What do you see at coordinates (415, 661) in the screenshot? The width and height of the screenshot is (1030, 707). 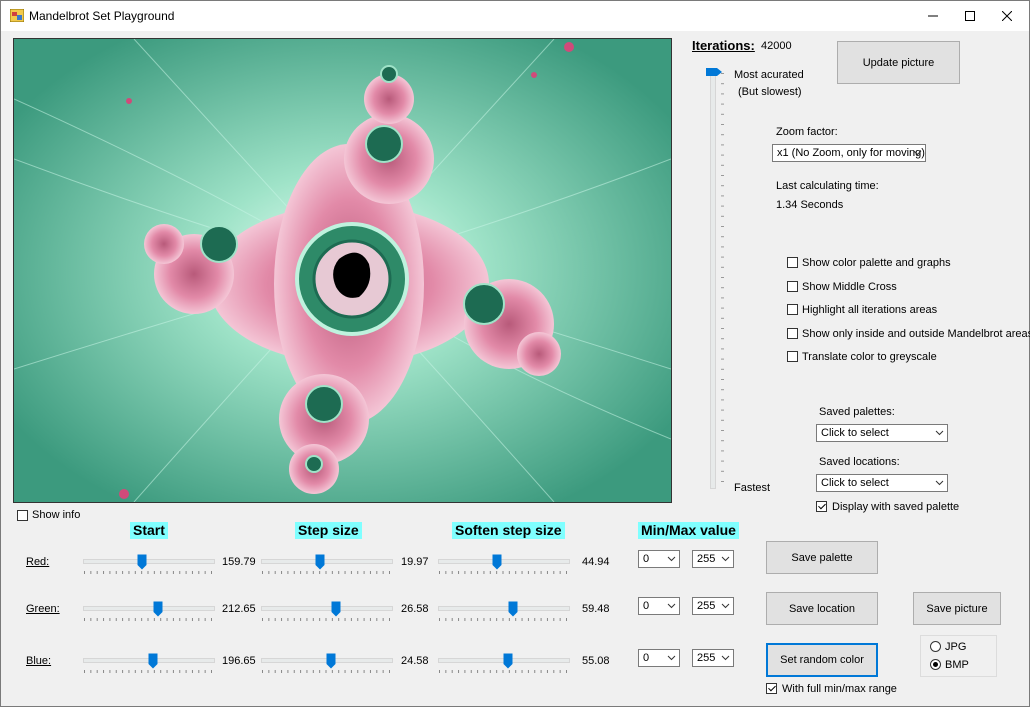 I see `blue-step-value: 24.58` at bounding box center [415, 661].